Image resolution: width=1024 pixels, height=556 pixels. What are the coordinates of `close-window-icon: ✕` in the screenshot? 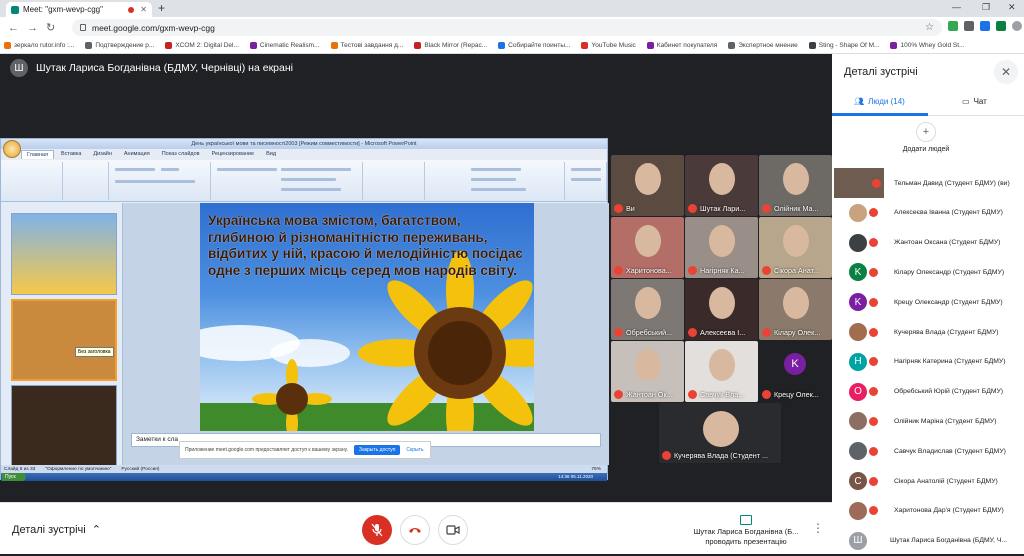 It's located at (1012, 7).